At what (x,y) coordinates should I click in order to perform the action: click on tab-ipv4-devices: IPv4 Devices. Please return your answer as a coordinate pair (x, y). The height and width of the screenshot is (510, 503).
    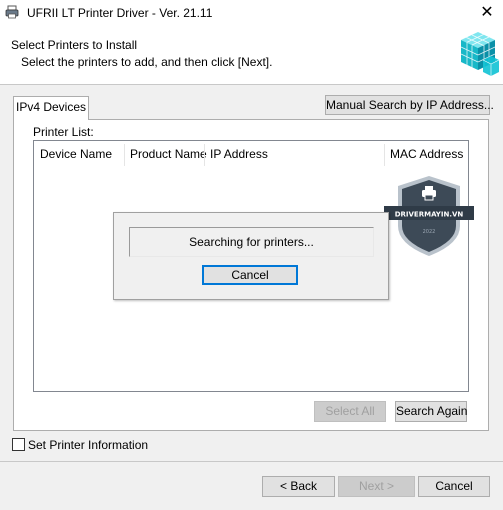
    Looking at the image, I should click on (51, 108).